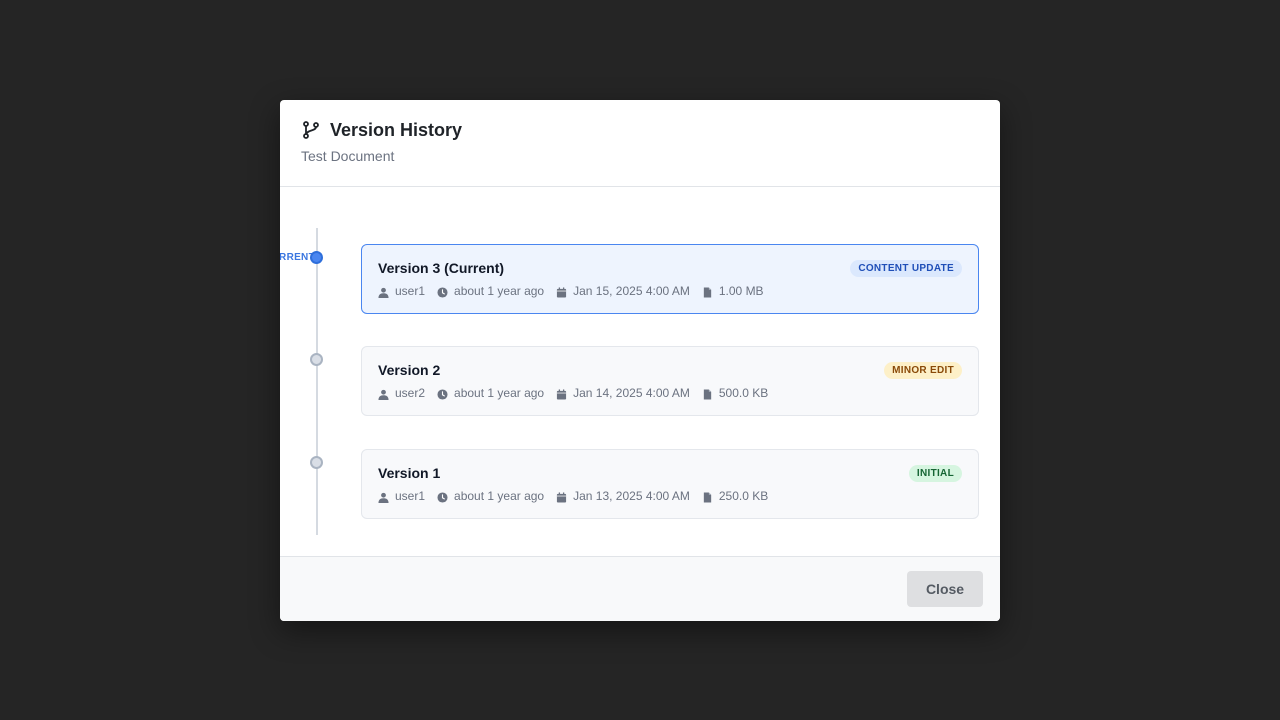 The image size is (1280, 720). Describe the element at coordinates (410, 393) in the screenshot. I see `author-name: user2` at that location.